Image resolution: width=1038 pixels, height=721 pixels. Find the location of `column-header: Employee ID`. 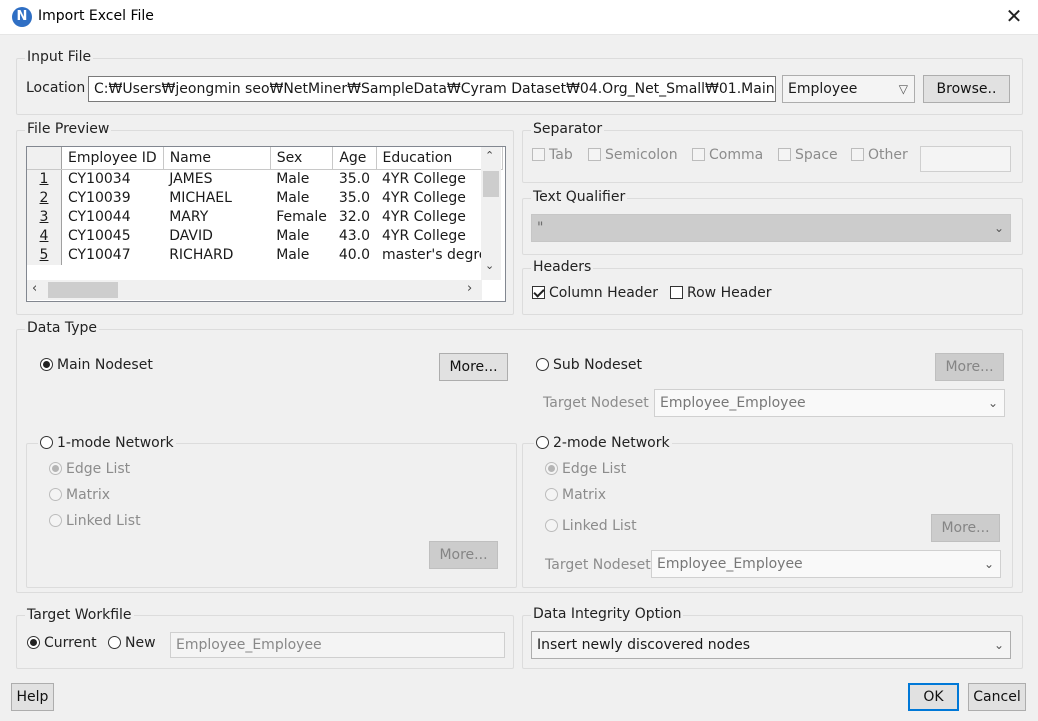

column-header: Employee ID is located at coordinates (112, 158).